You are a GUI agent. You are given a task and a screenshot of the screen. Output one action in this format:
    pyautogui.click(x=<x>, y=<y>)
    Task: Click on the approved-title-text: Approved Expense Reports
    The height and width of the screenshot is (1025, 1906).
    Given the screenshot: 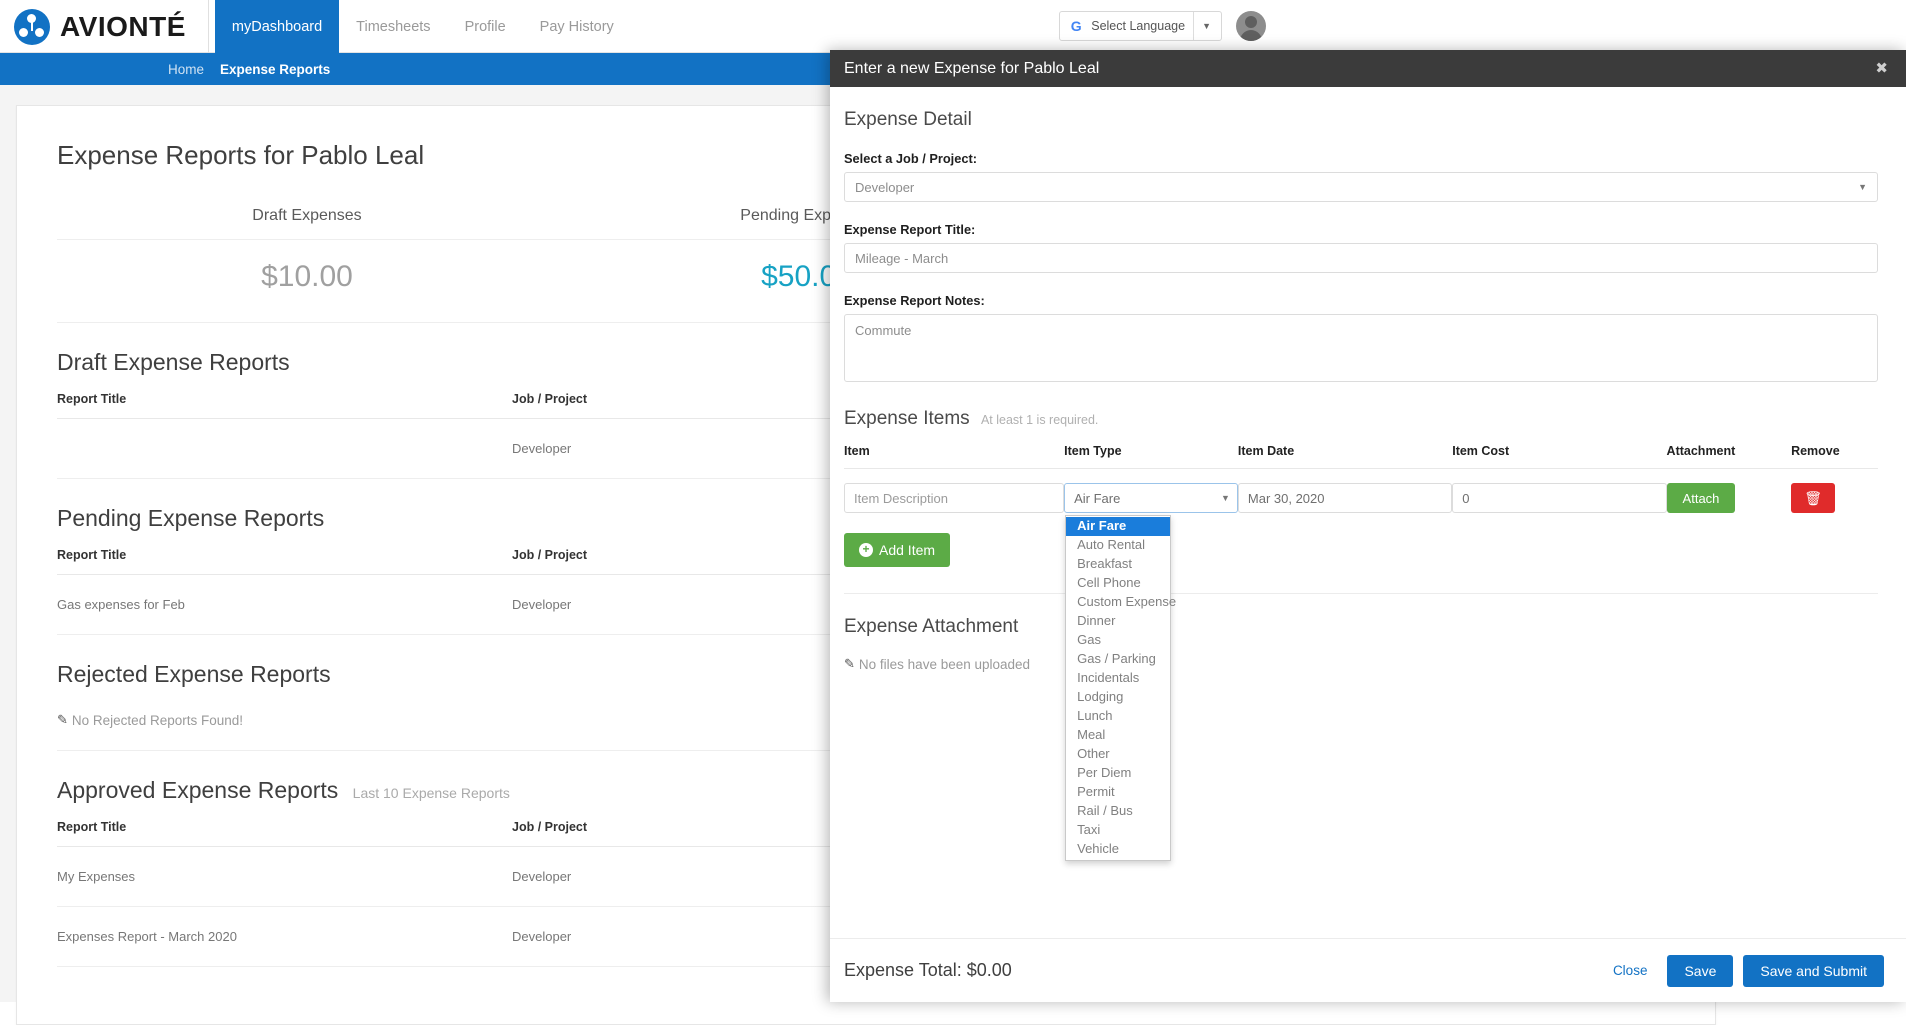 What is the action you would take?
    pyautogui.click(x=197, y=790)
    